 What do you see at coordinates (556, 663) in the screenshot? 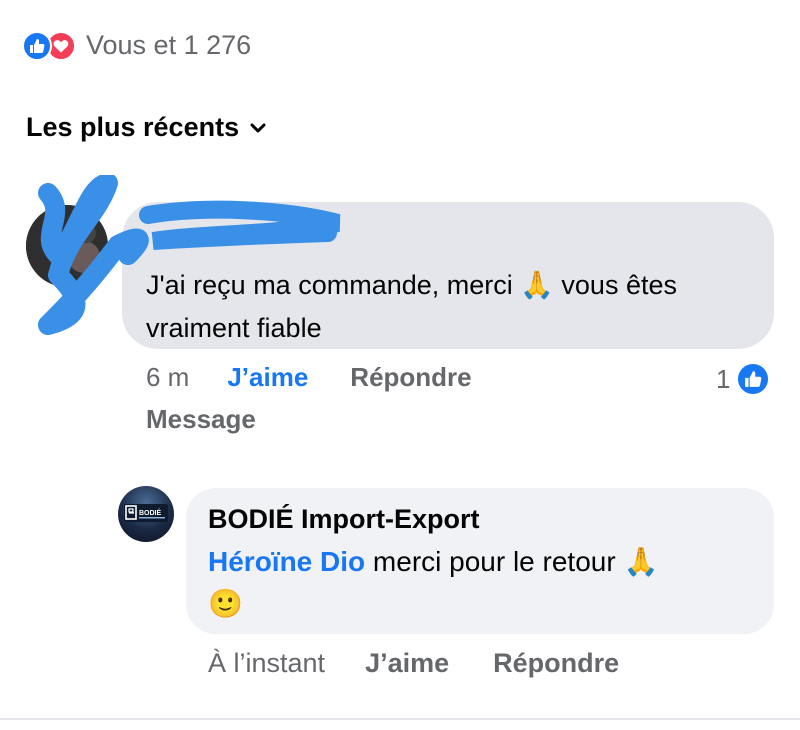
I see `reply-reply-button: Répondre` at bounding box center [556, 663].